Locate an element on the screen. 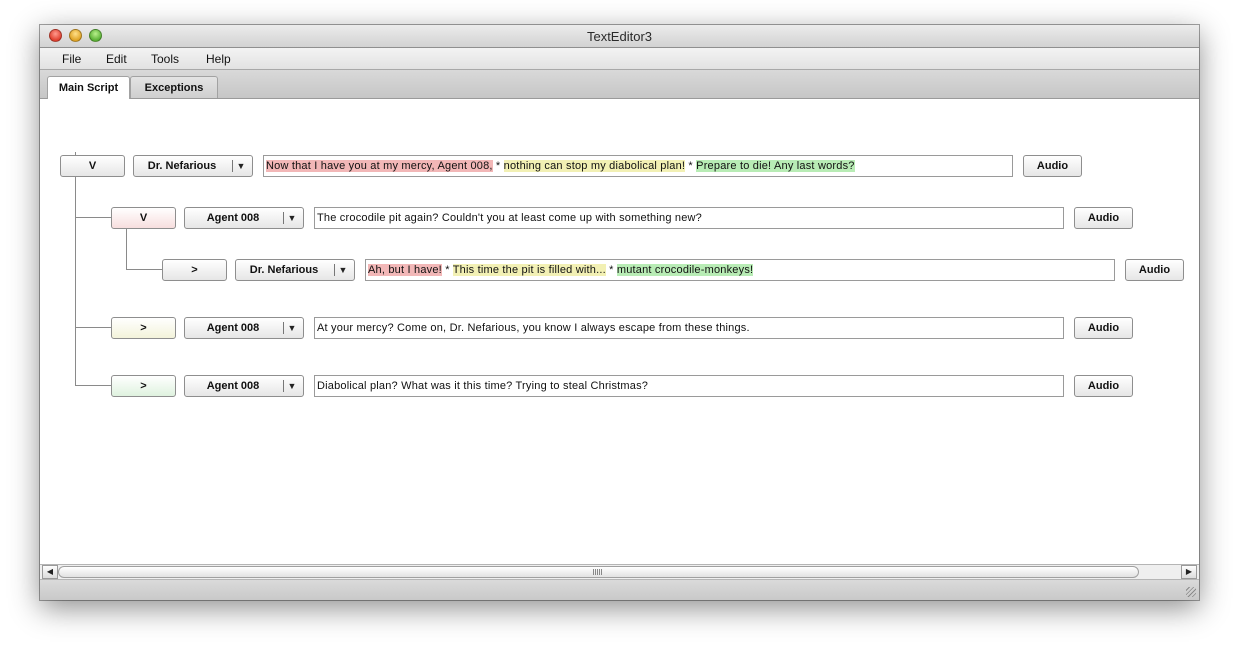  scroll-thumb is located at coordinates (598, 572).